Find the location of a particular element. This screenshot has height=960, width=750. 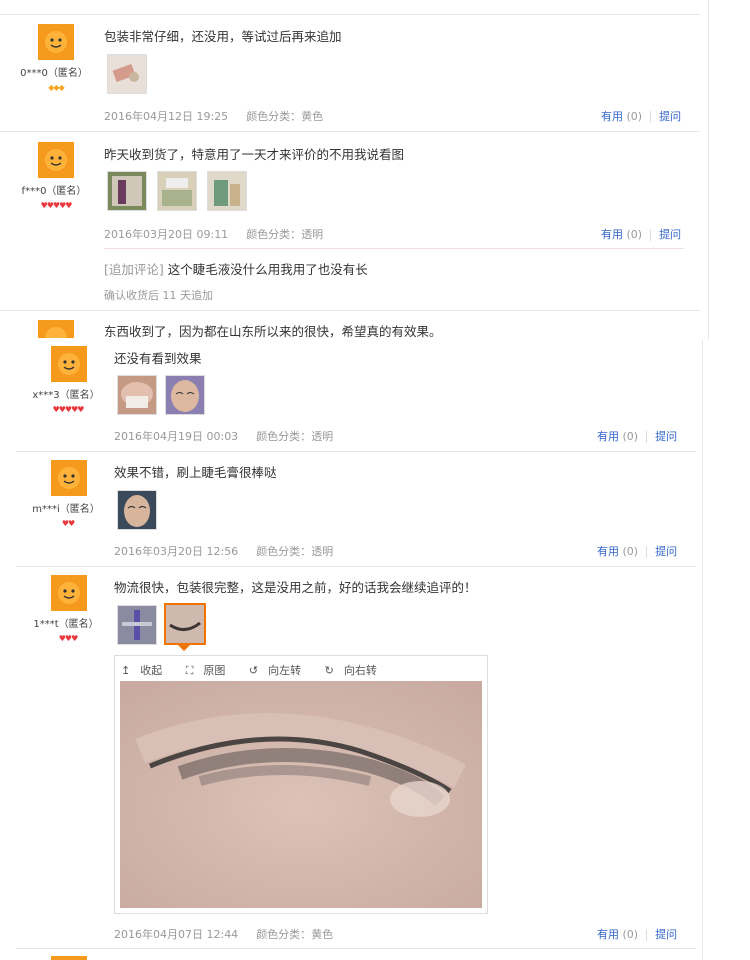

page-edge-line is located at coordinates (708, 170).